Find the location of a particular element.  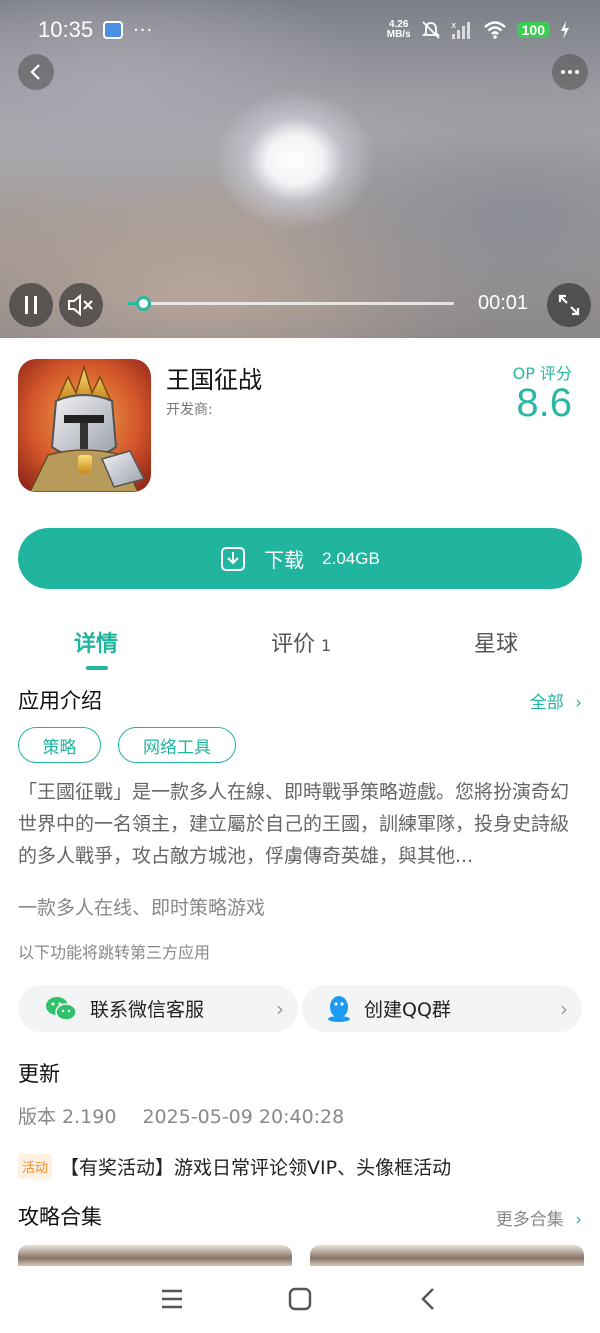

system-back-button is located at coordinates (428, 1299).